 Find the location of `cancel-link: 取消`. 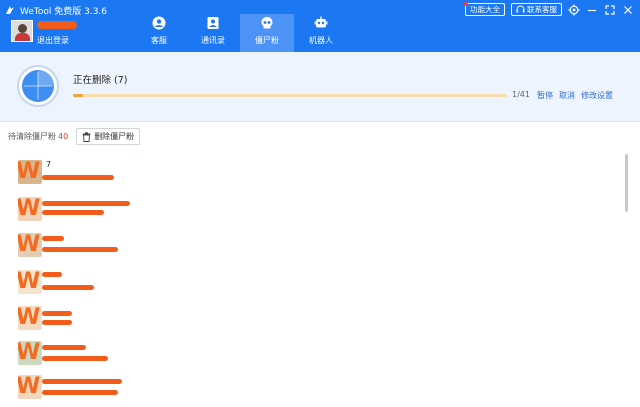

cancel-link: 取消 is located at coordinates (567, 95).